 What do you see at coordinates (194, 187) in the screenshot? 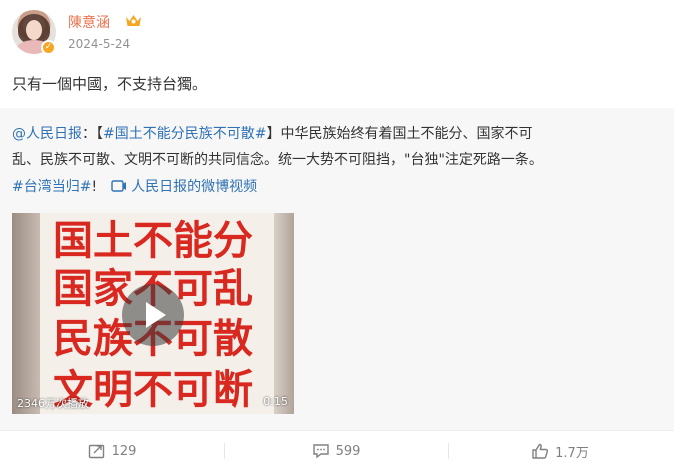
I see `video-link: 人民日报的微博视频` at bounding box center [194, 187].